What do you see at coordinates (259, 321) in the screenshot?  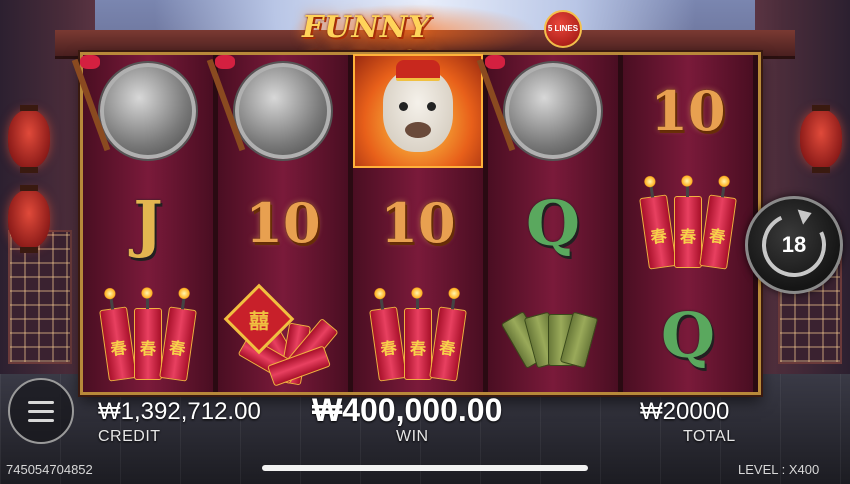 I see `double-happiness-glyph: 囍` at bounding box center [259, 321].